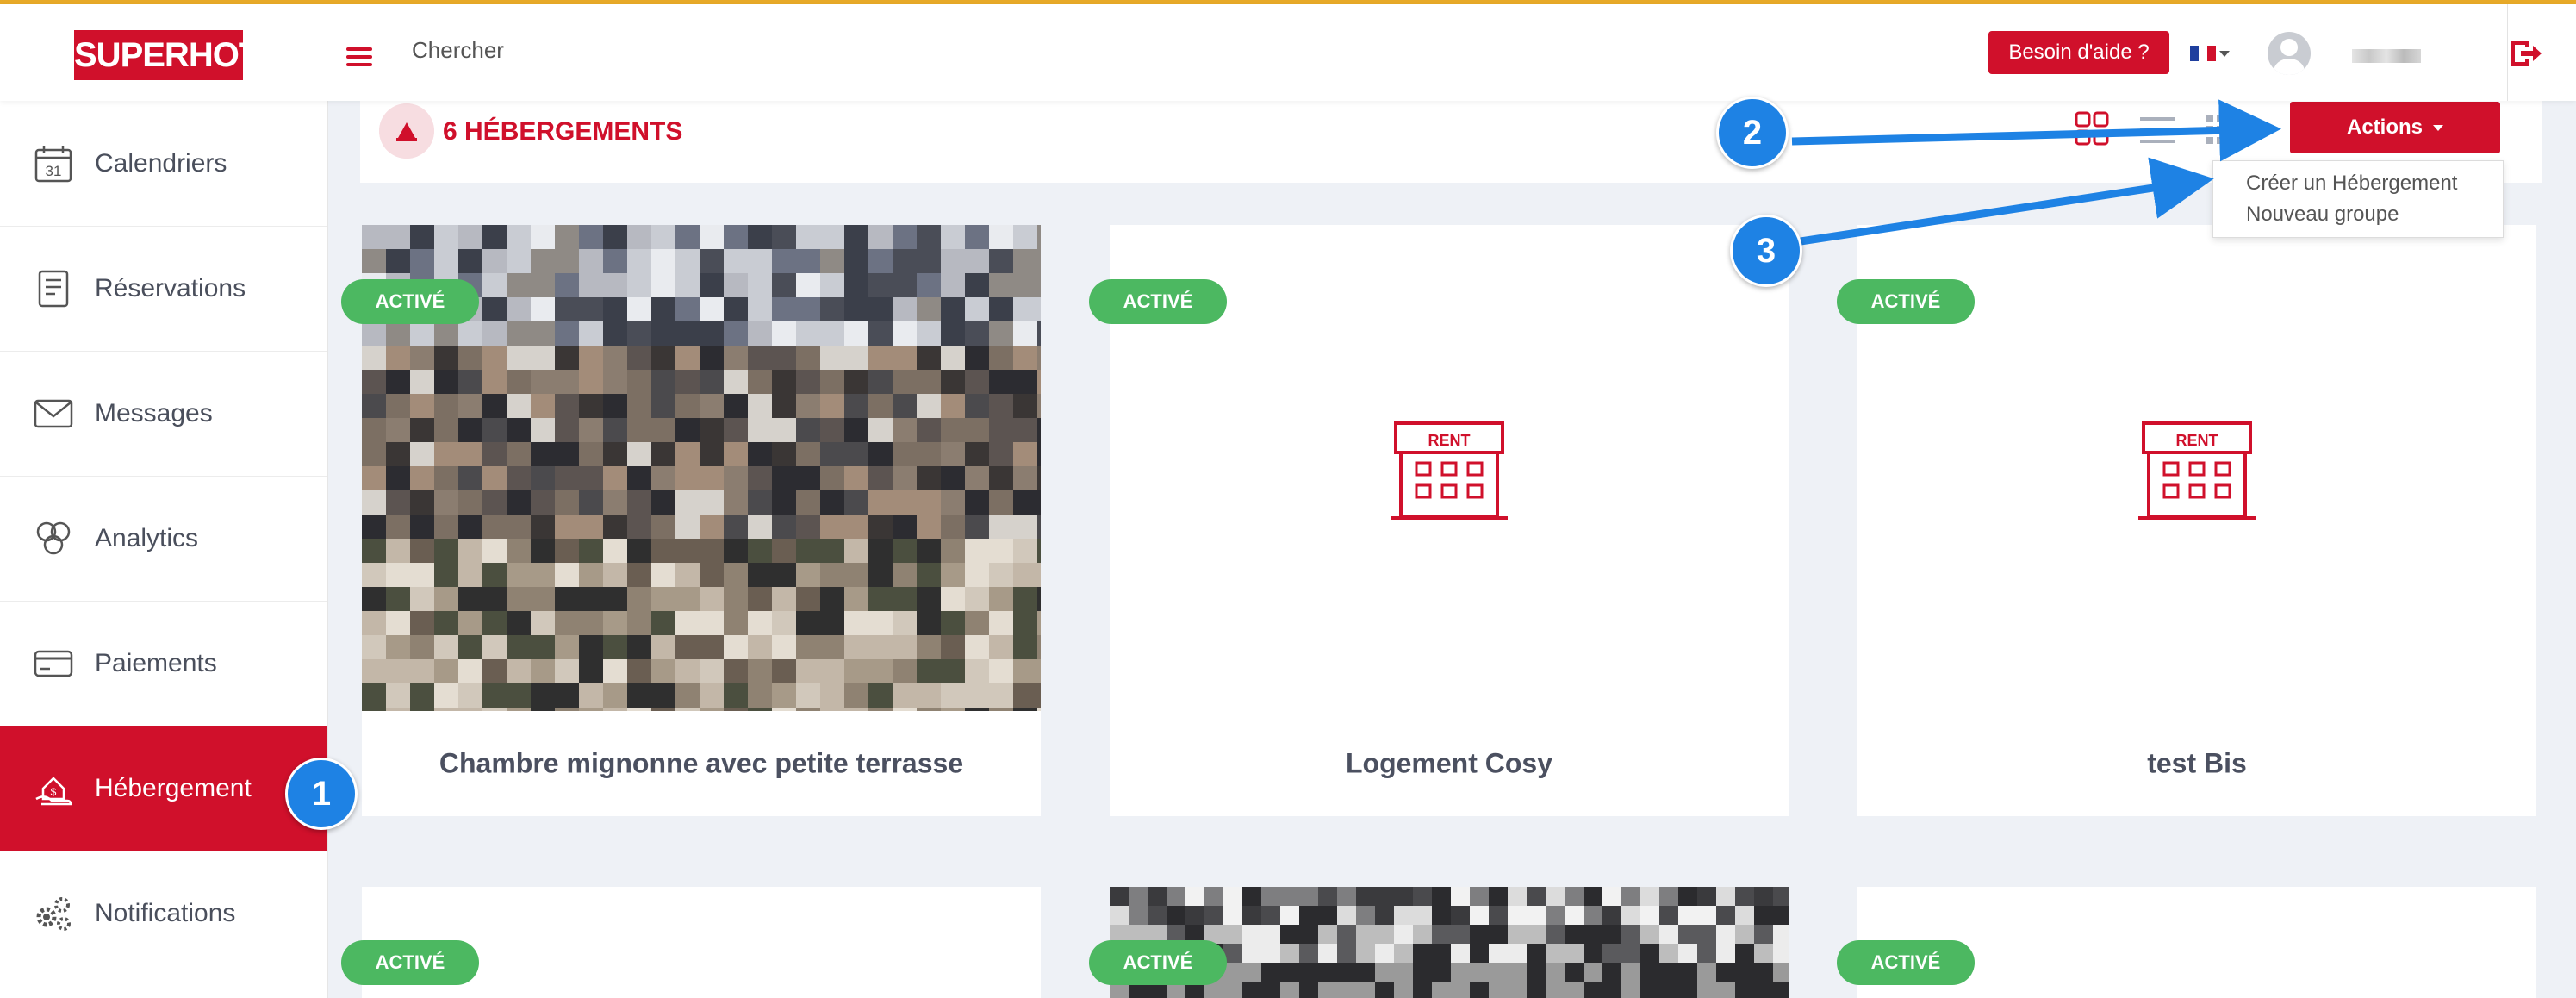 The height and width of the screenshot is (998, 2576). I want to click on username-blurred, so click(2387, 56).